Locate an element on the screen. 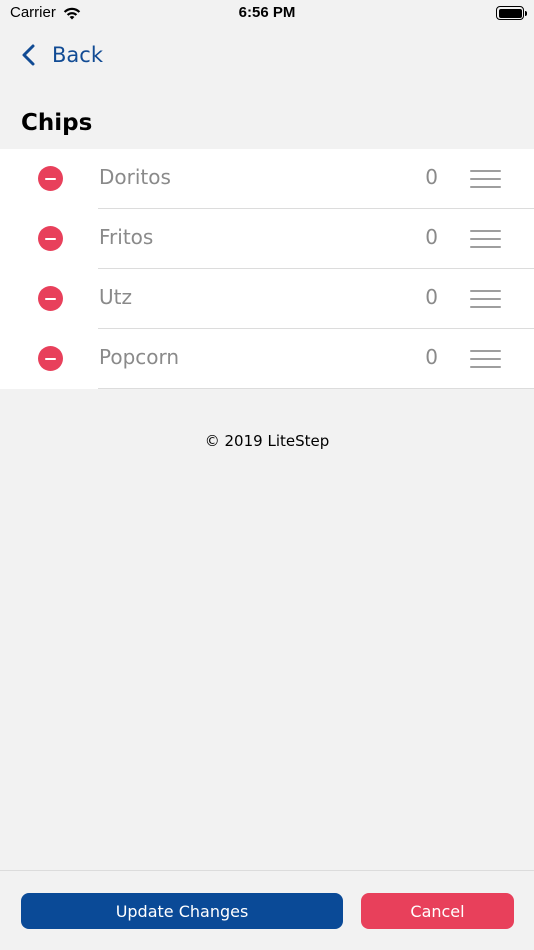  copyright-text: © 2019 LiteStep is located at coordinates (267, 441).